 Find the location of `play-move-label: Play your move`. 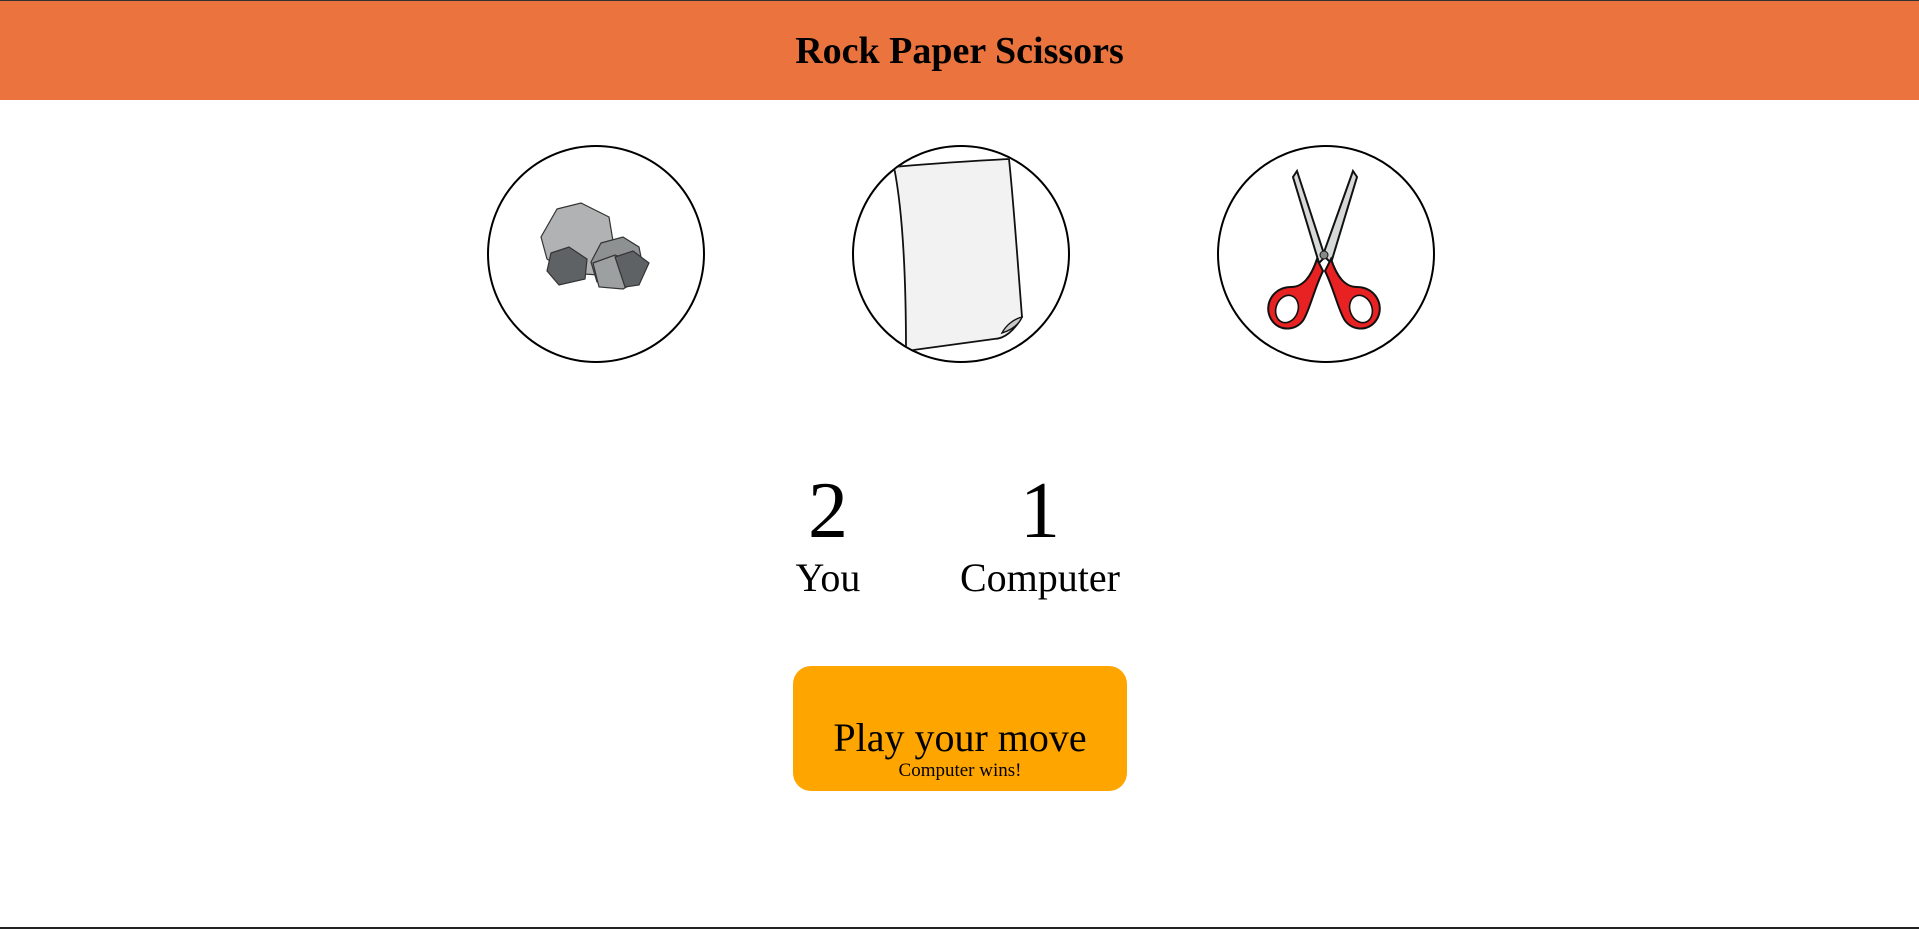

play-move-label: Play your move is located at coordinates (960, 737).